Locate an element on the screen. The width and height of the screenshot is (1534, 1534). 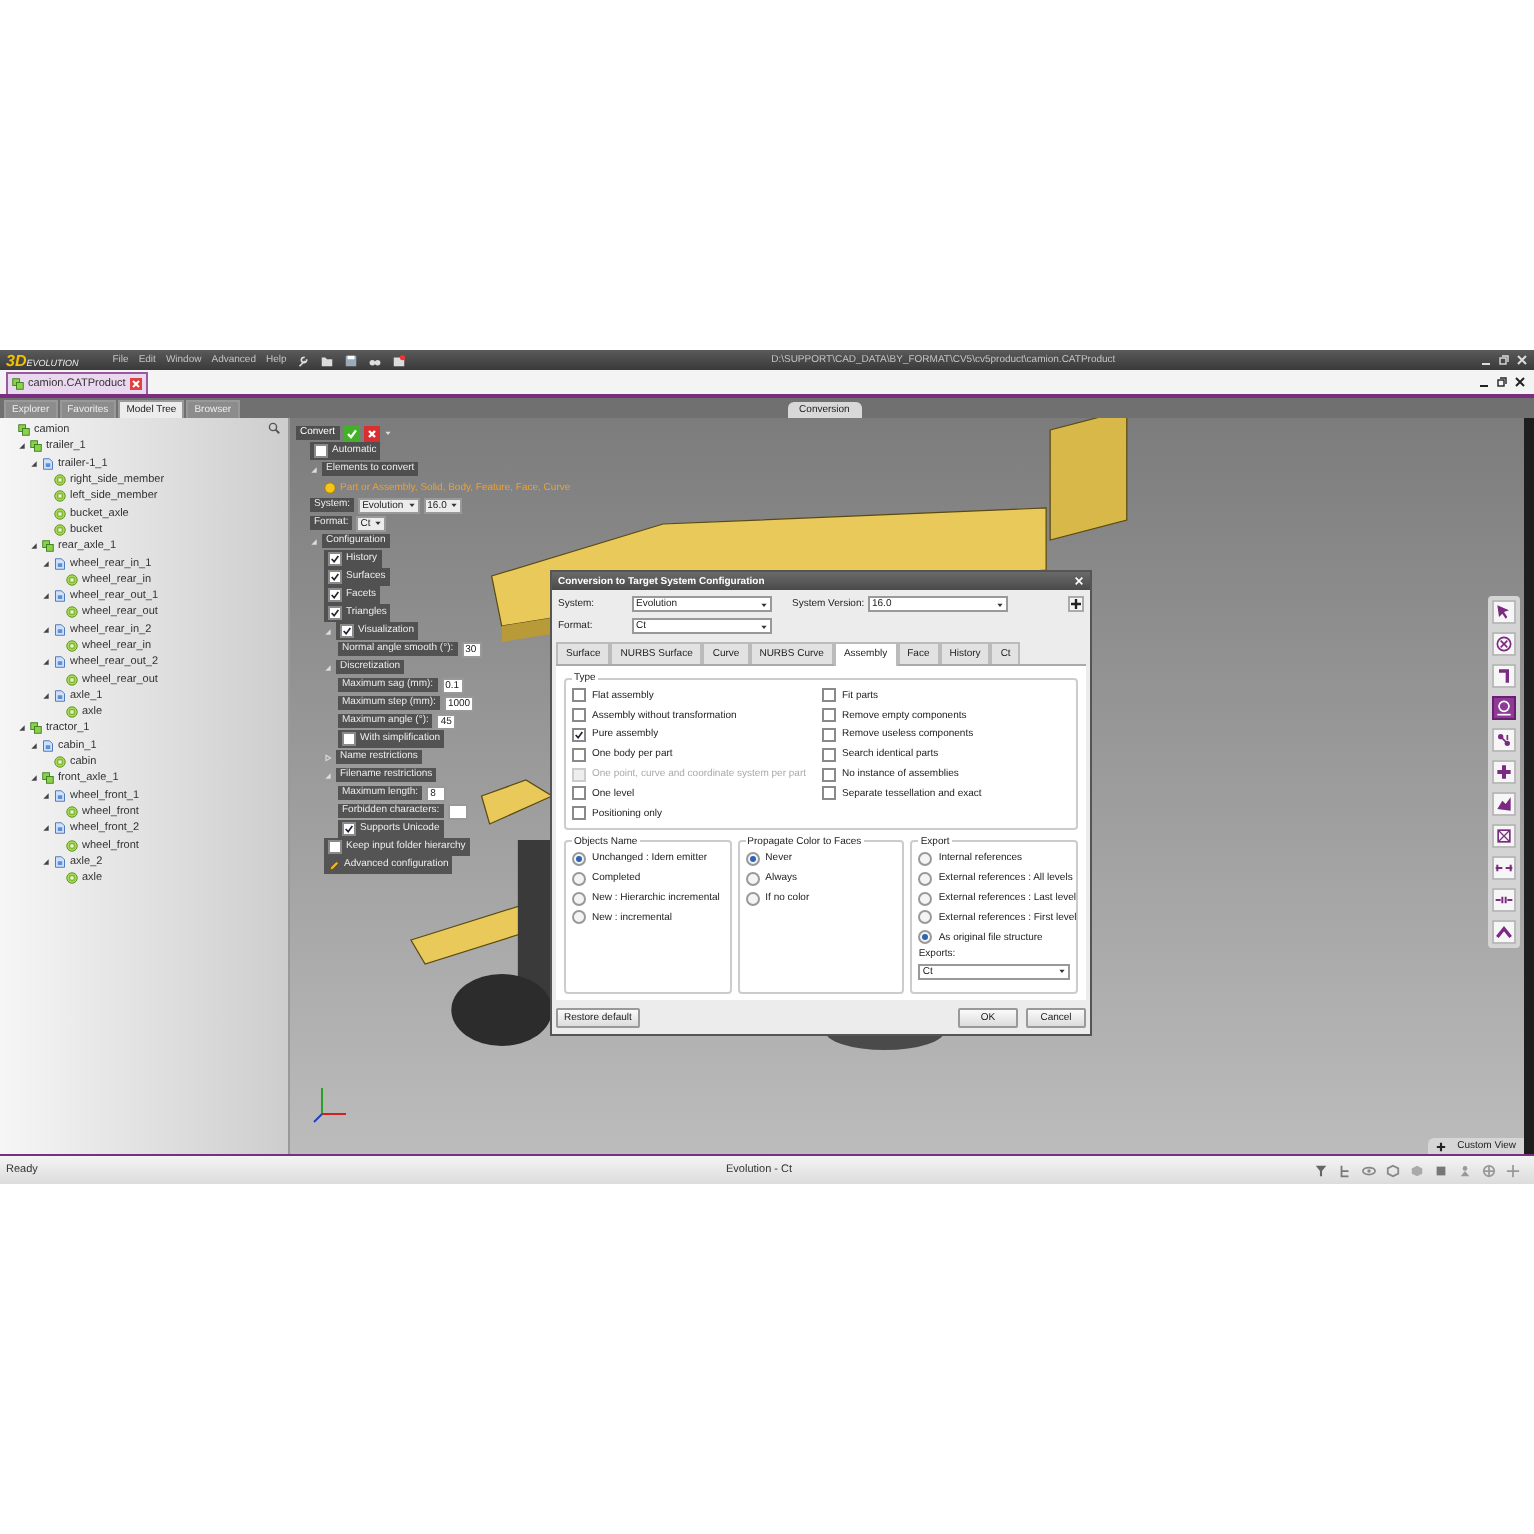
image-icon is located at coordinates (399, 360).